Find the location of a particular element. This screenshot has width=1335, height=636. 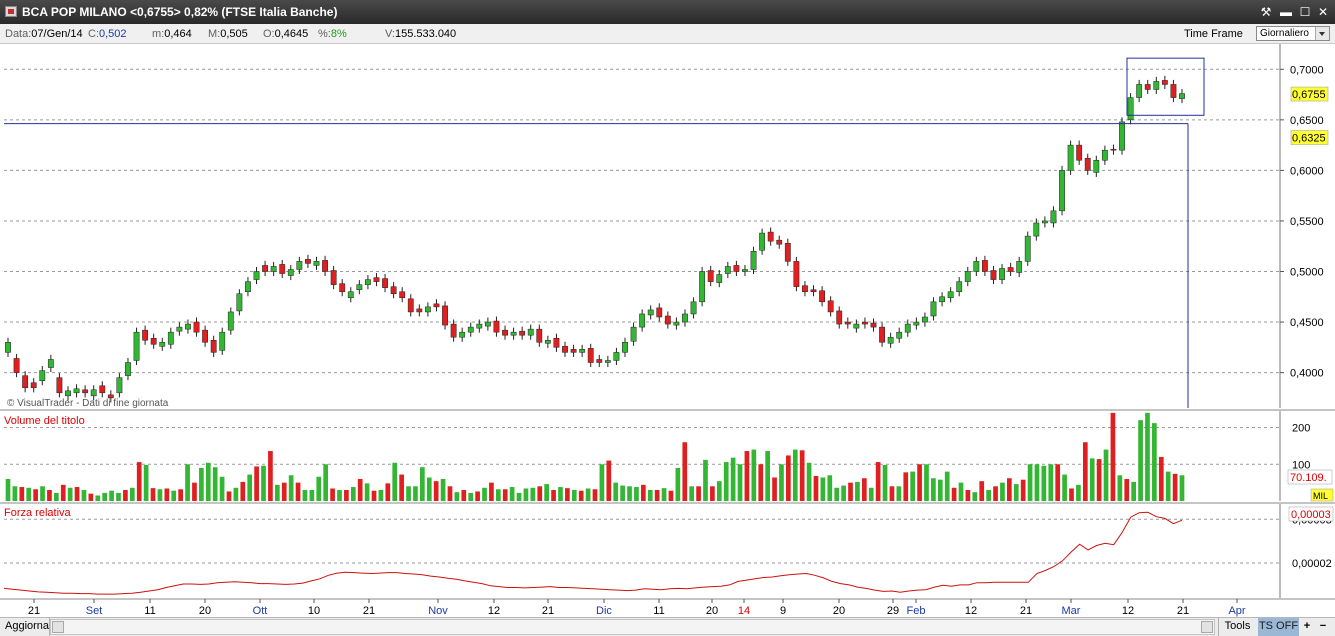

horizontal-scrollbar is located at coordinates (632, 627).